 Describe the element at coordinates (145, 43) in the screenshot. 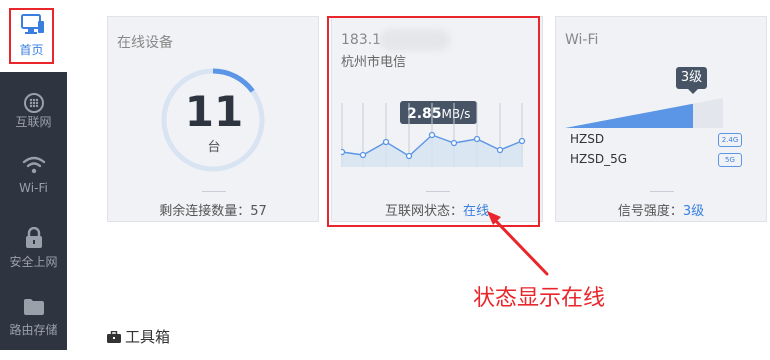

I see `card-title: 在线设备` at that location.